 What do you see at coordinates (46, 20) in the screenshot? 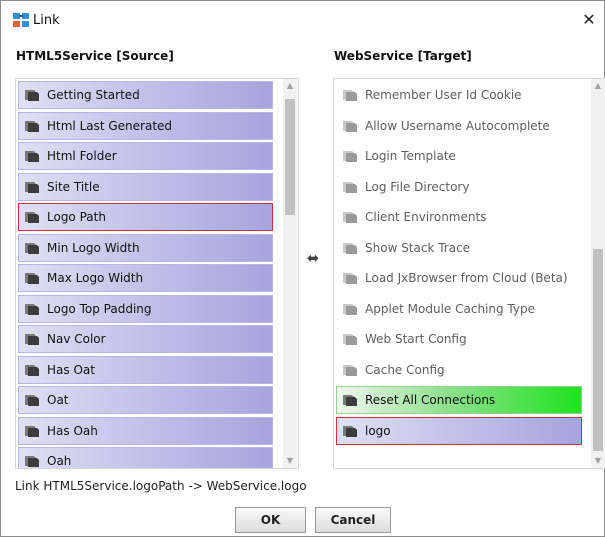
I see `window-title: Link` at bounding box center [46, 20].